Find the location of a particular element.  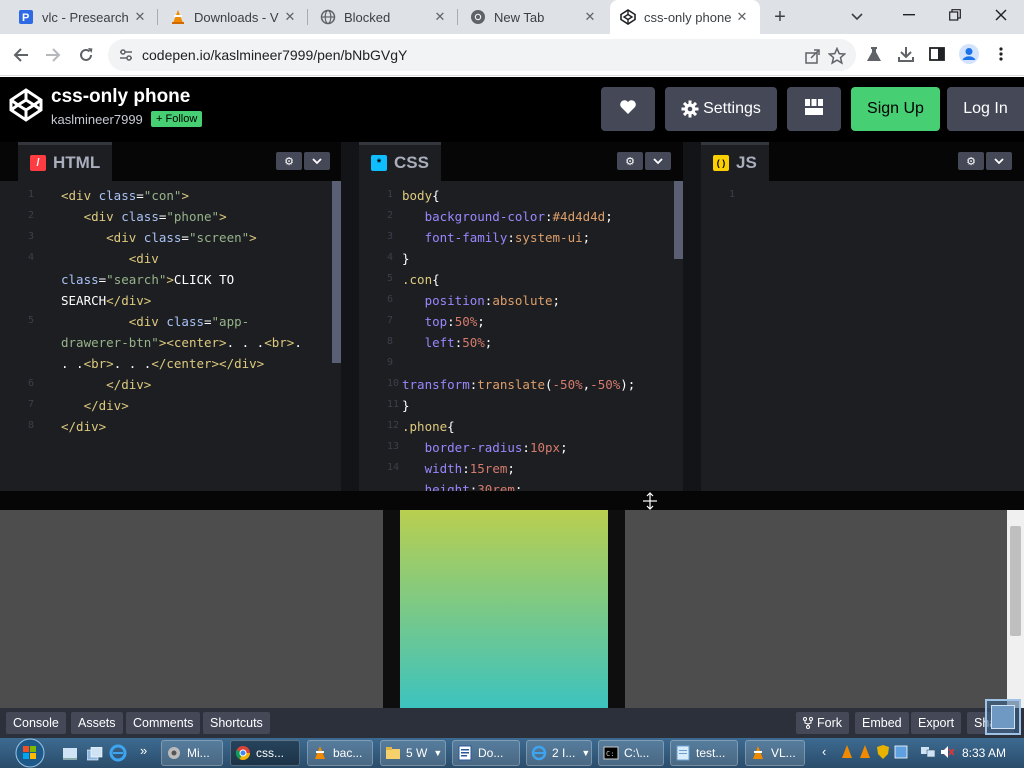

taskbar-item-5w: 5 W ▼ is located at coordinates (413, 753).